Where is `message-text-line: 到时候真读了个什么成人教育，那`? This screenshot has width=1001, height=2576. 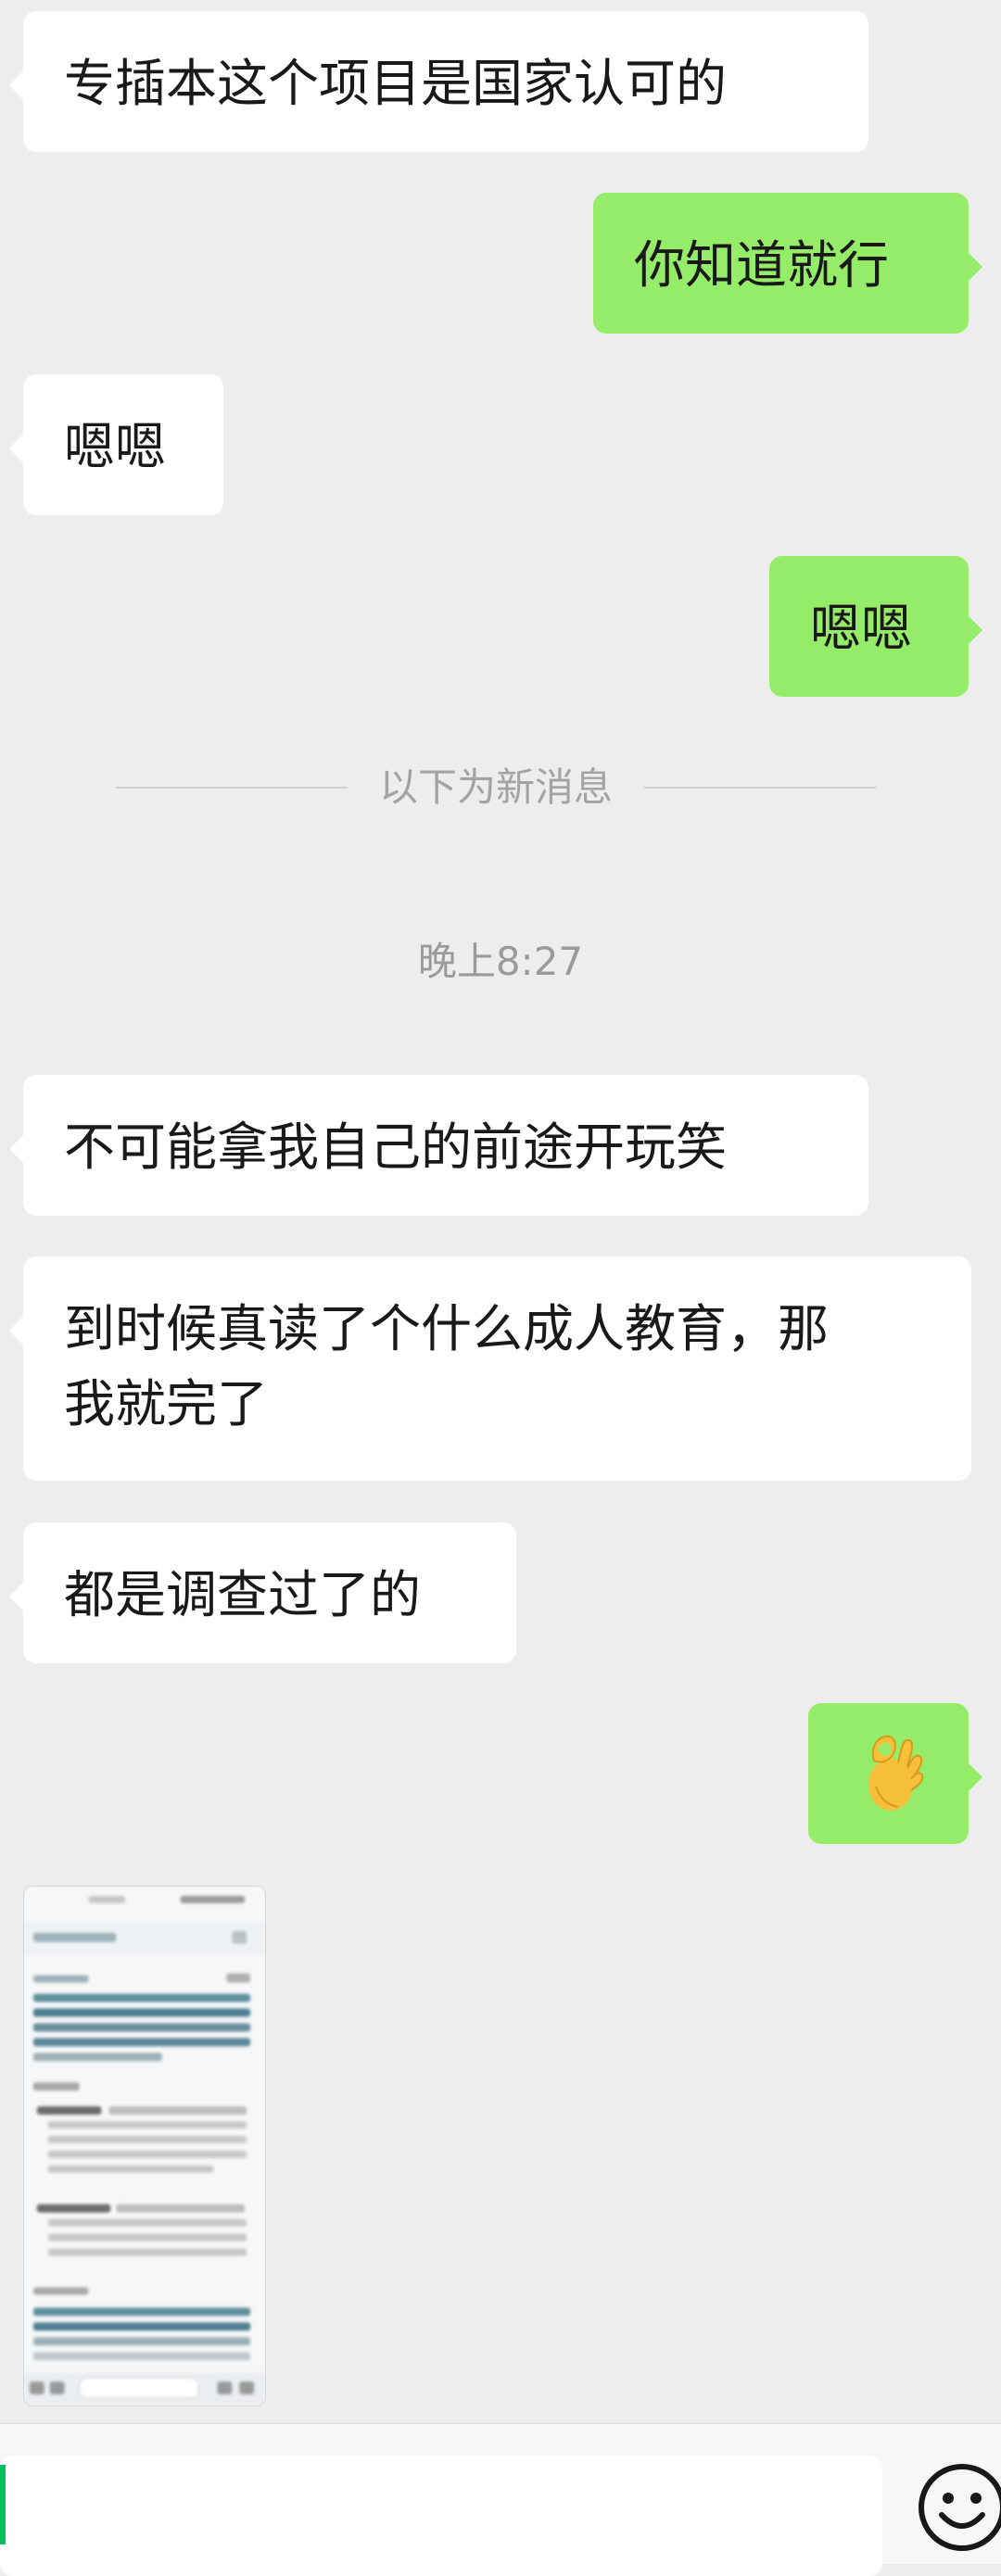 message-text-line: 到时候真读了个什么成人教育，那 is located at coordinates (447, 1329).